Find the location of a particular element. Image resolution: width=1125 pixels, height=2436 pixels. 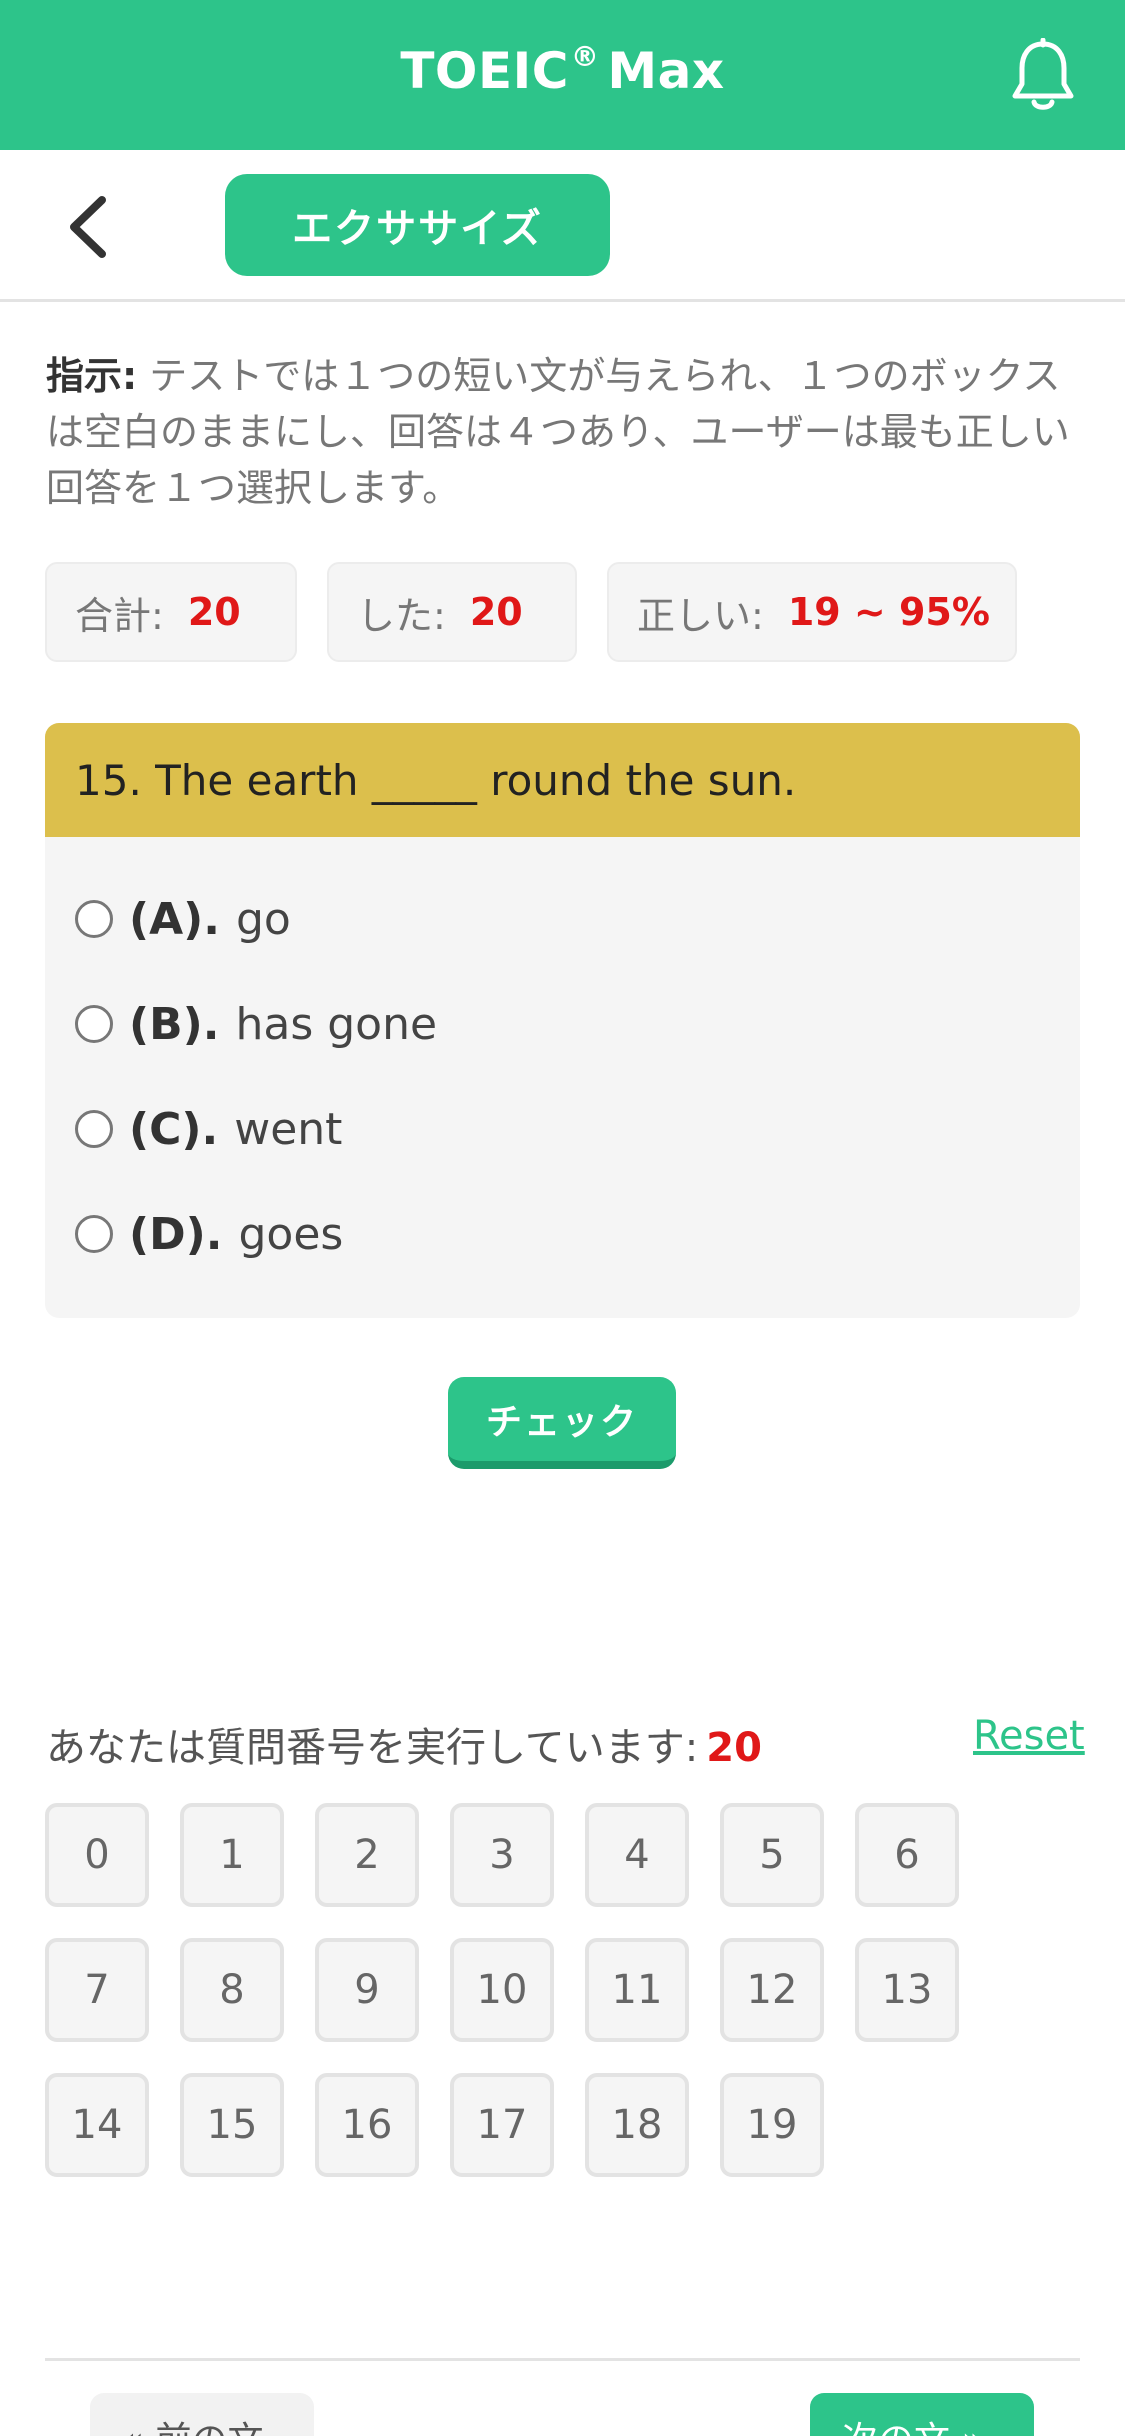

progress-current: 20 is located at coordinates (734, 1748).